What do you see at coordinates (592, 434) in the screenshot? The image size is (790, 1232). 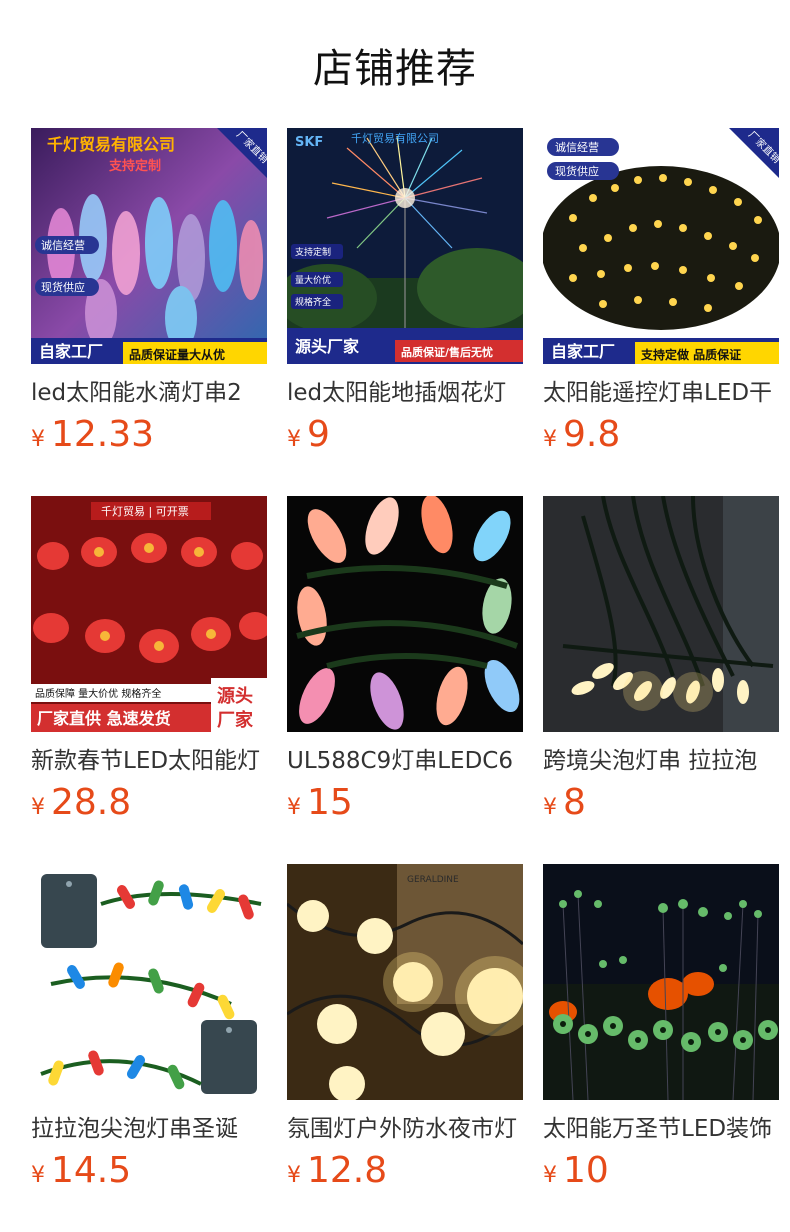 I see `price-value: 9.8` at bounding box center [592, 434].